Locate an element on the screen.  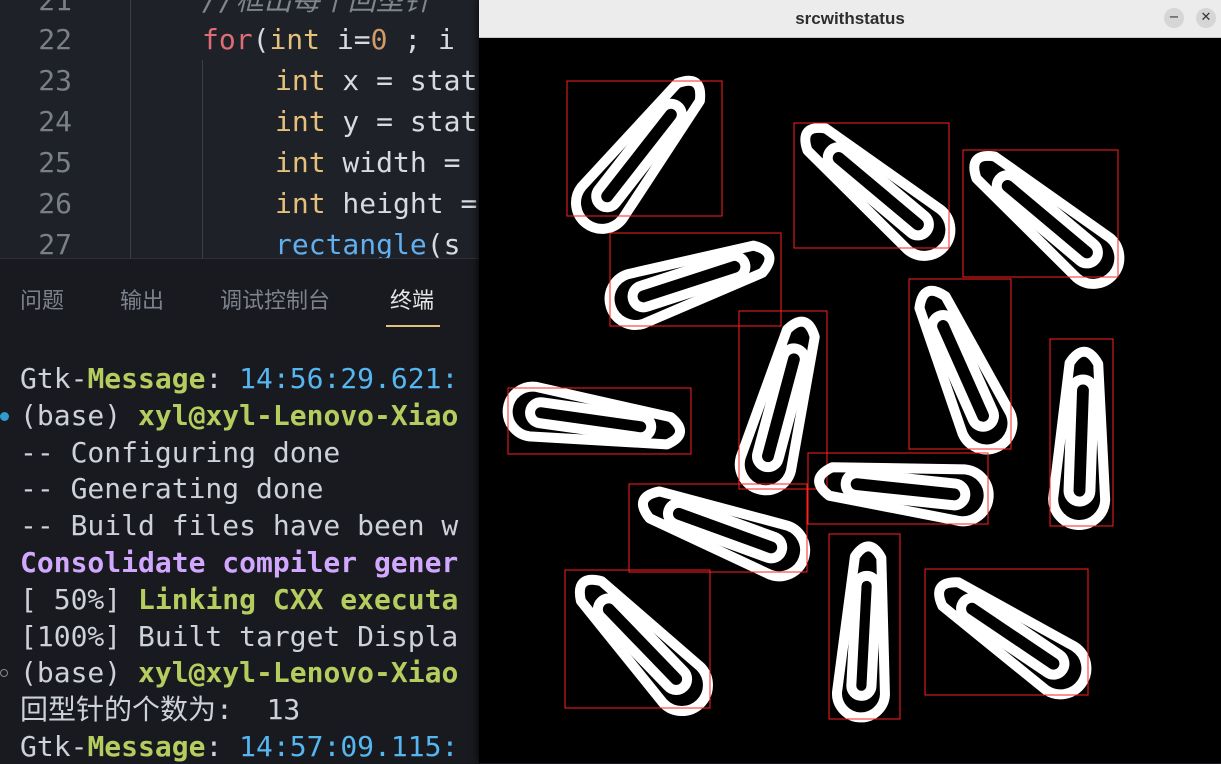
line-number: 21 is located at coordinates (55, 8).